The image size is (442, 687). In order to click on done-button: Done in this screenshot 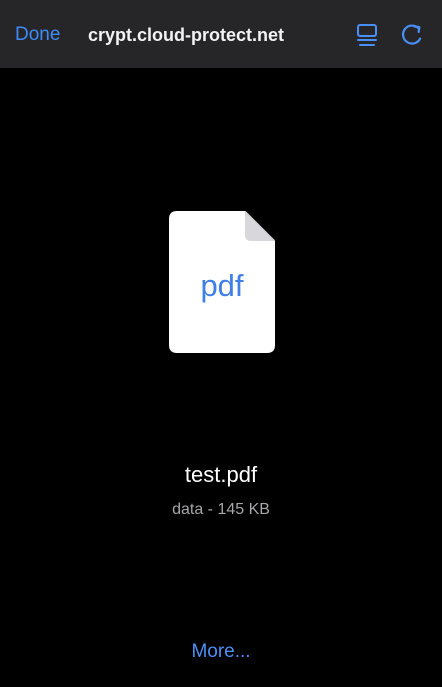, I will do `click(37, 35)`.